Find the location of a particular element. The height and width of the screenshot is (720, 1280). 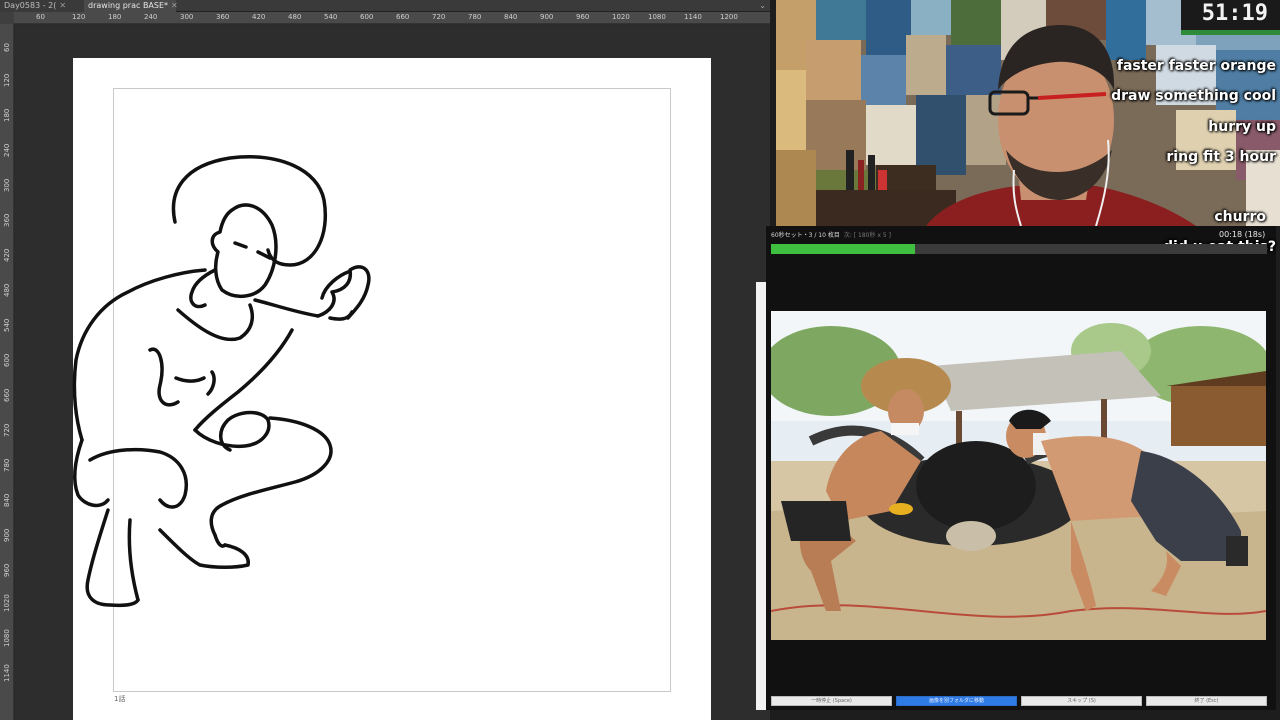

tab-label: drawing prac BASE* is located at coordinates (128, 5).